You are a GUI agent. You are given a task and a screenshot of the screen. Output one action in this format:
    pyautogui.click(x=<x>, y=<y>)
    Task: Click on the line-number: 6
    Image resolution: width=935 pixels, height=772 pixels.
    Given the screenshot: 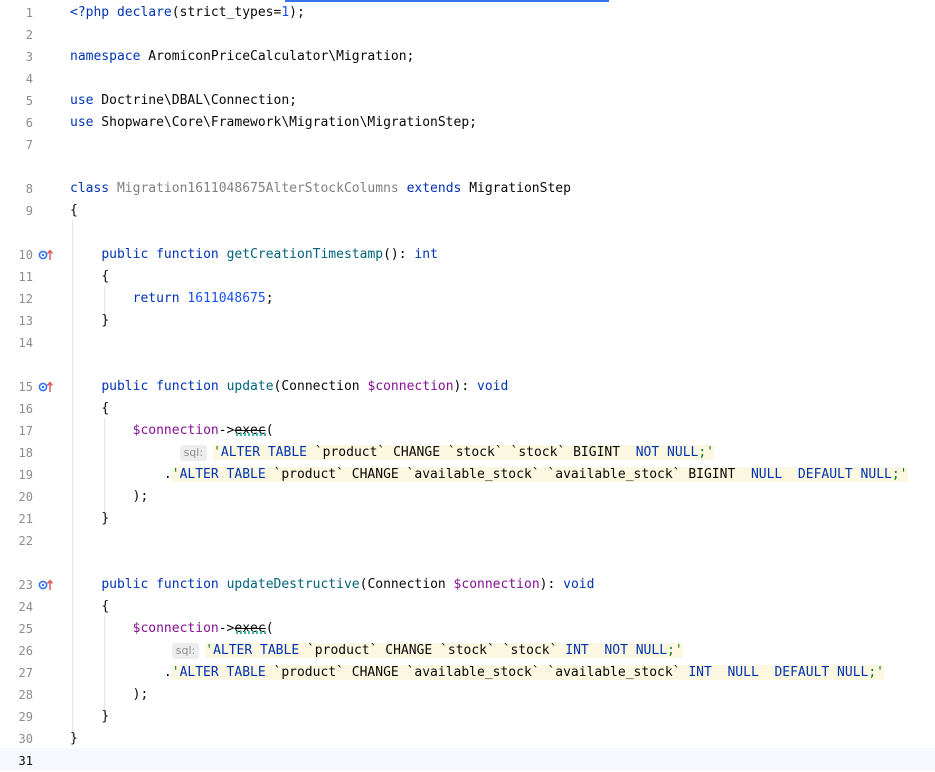 What is the action you would take?
    pyautogui.click(x=29, y=123)
    